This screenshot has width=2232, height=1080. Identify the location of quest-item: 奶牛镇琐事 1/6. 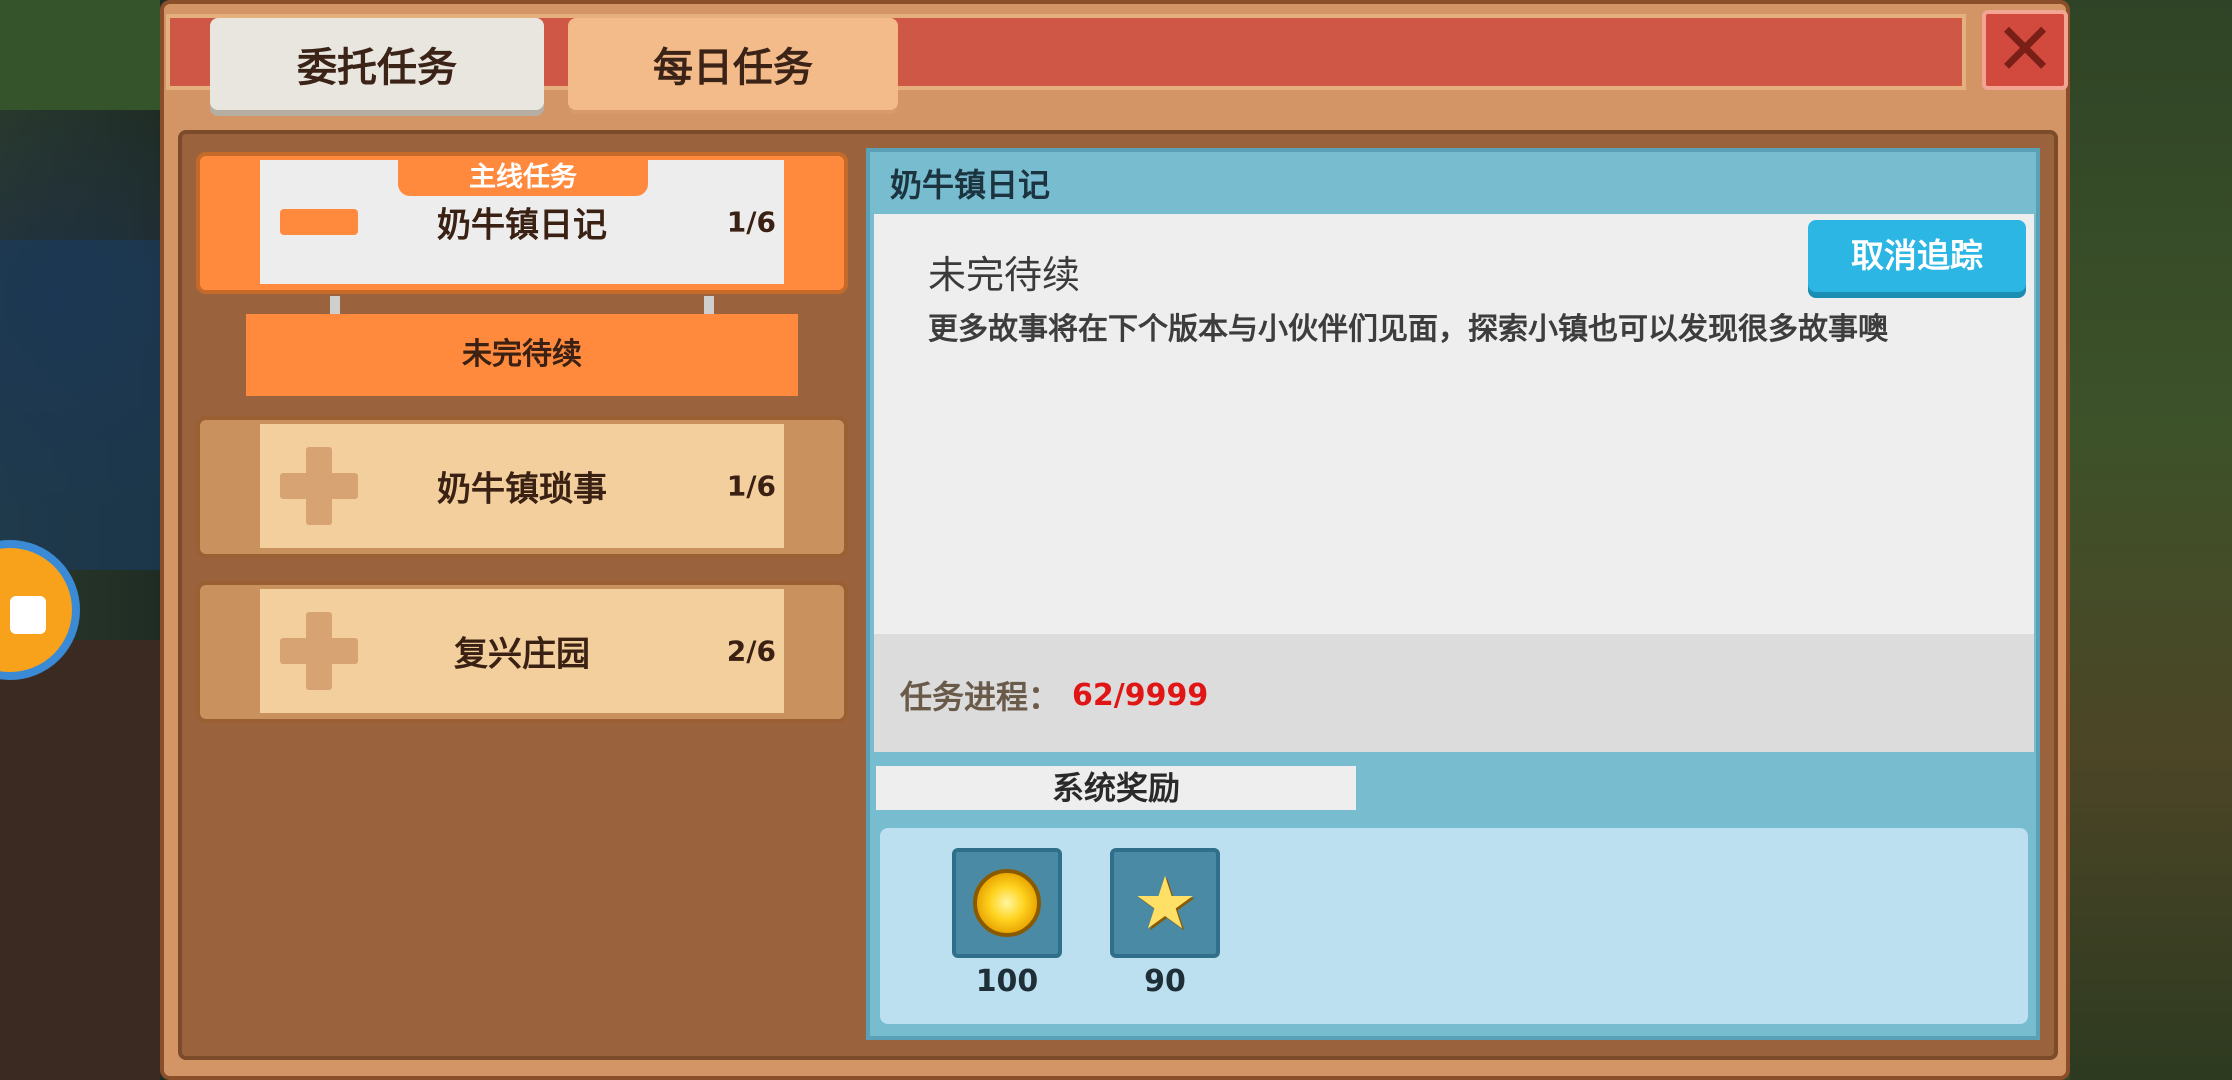
(522, 487).